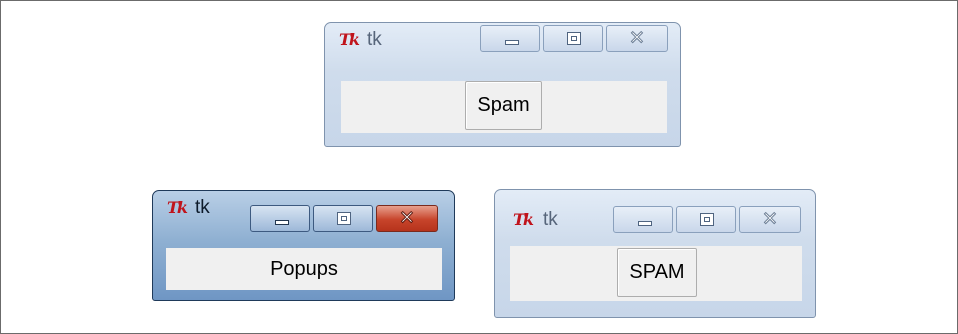  I want to click on popups-button: Popups, so click(304, 269).